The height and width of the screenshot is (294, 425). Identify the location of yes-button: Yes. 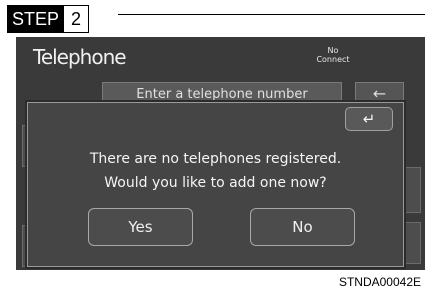
(140, 227).